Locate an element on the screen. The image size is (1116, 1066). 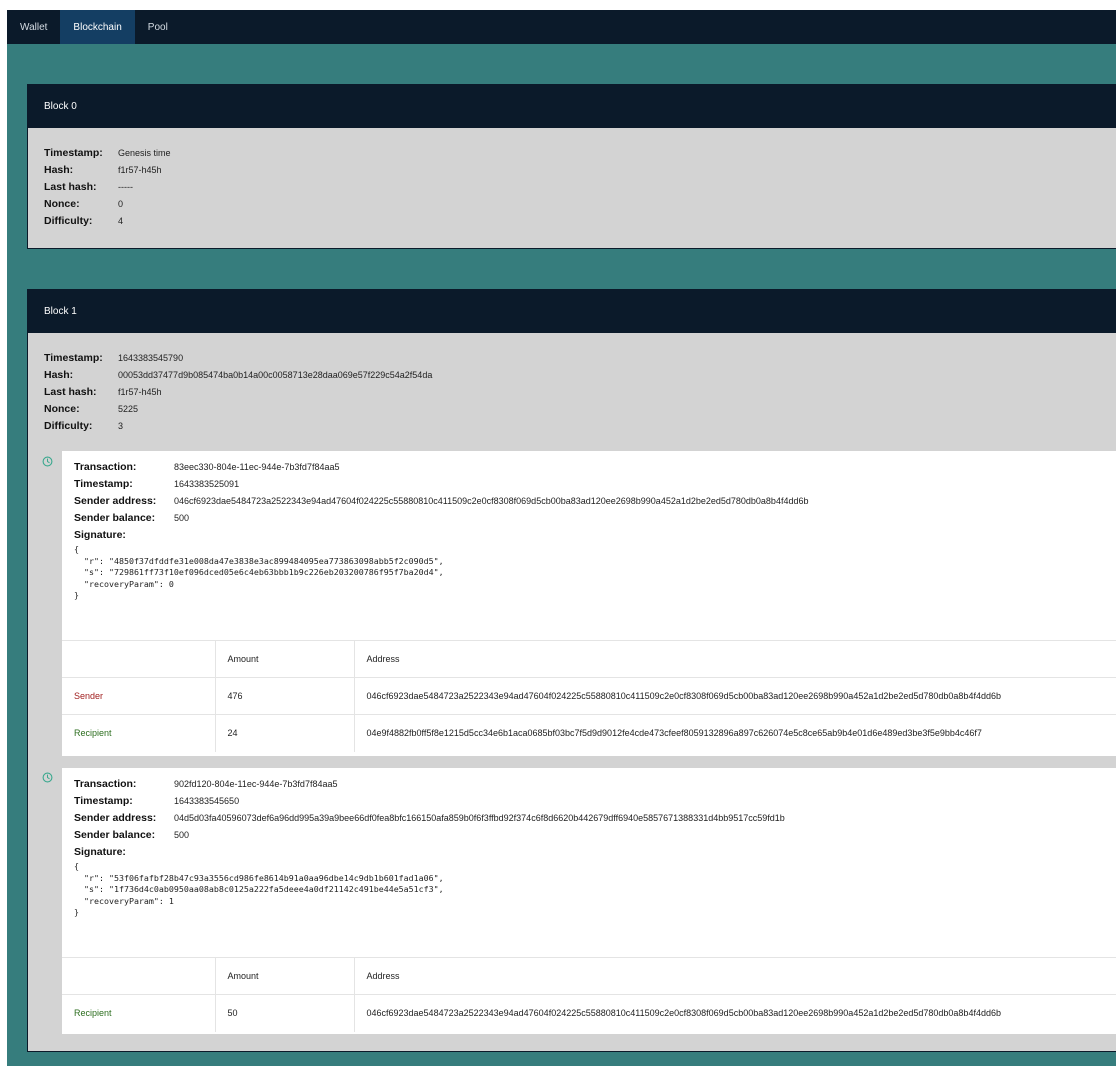
output-amount: 50 is located at coordinates (285, 1013).